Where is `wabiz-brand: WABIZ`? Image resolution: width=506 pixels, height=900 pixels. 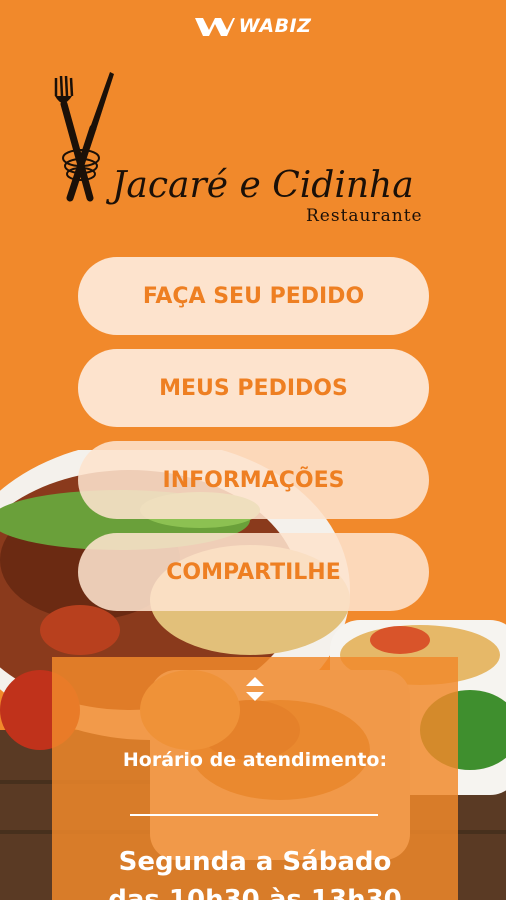 wabiz-brand: WABIZ is located at coordinates (253, 26).